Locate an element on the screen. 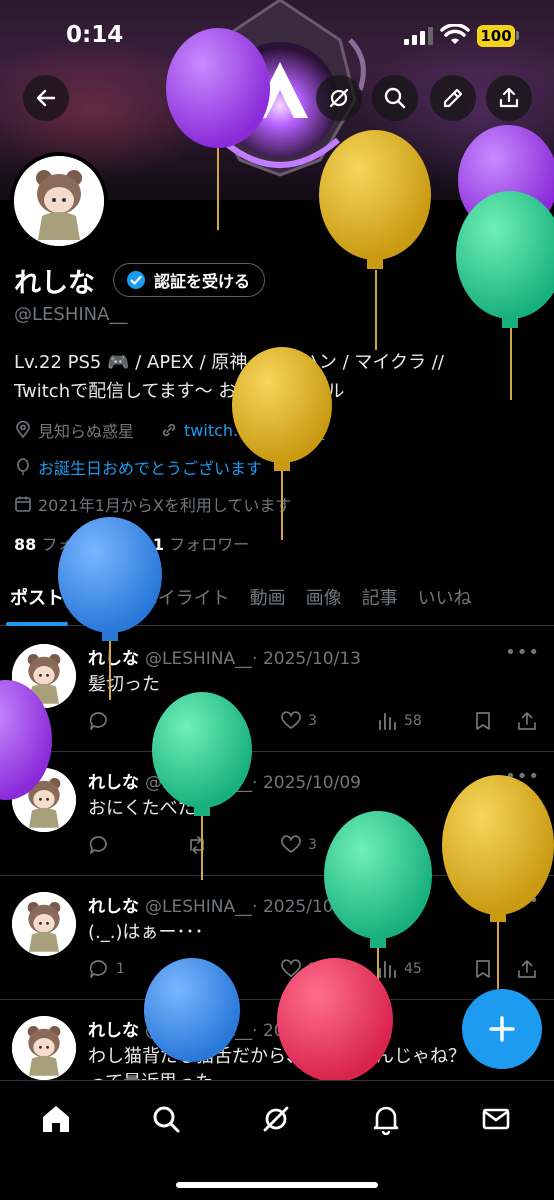 The image size is (554, 1200). post-actions: 3 58 is located at coordinates (314, 725).